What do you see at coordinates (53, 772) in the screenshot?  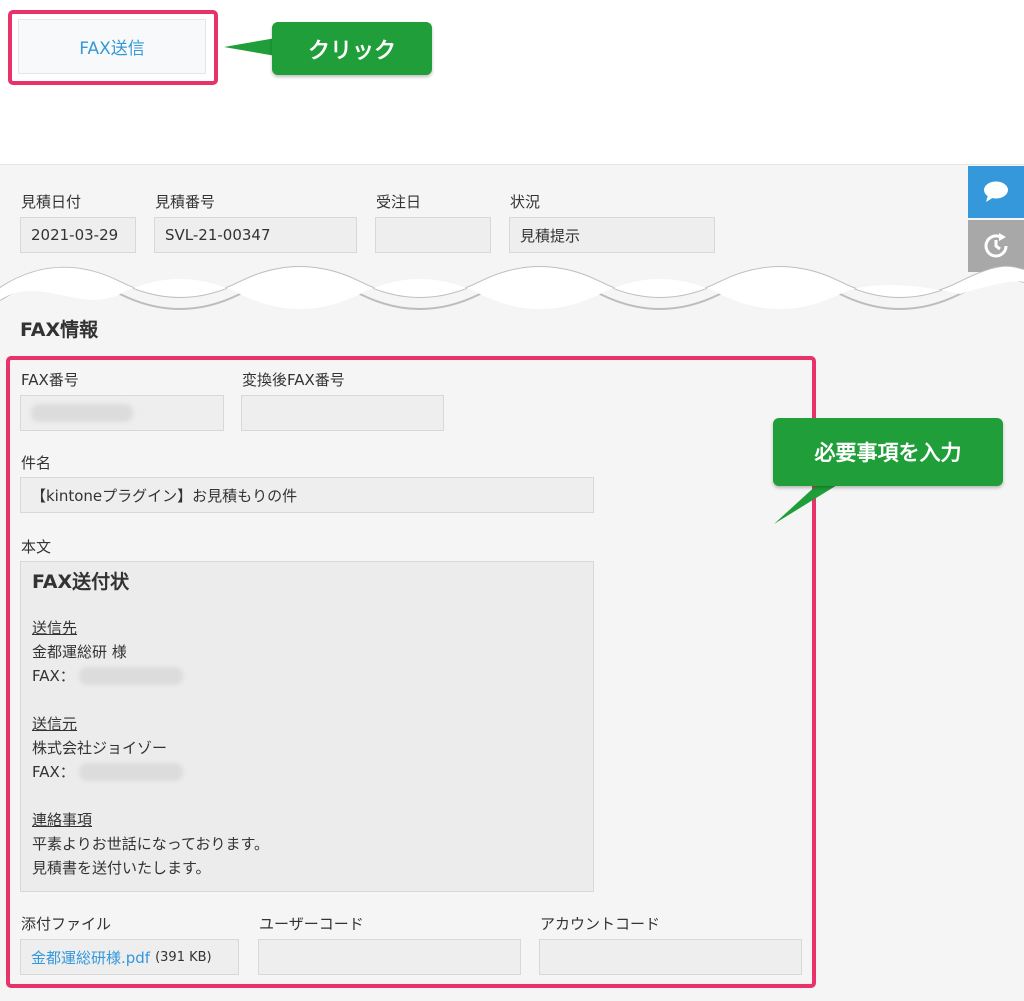 I see `from-fax-label: FAX：` at bounding box center [53, 772].